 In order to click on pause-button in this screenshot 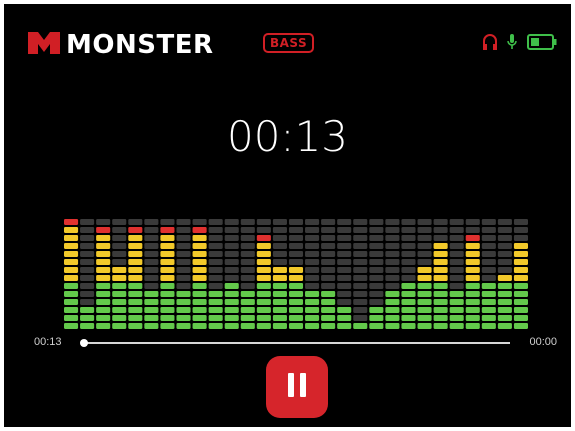, I will do `click(297, 387)`.